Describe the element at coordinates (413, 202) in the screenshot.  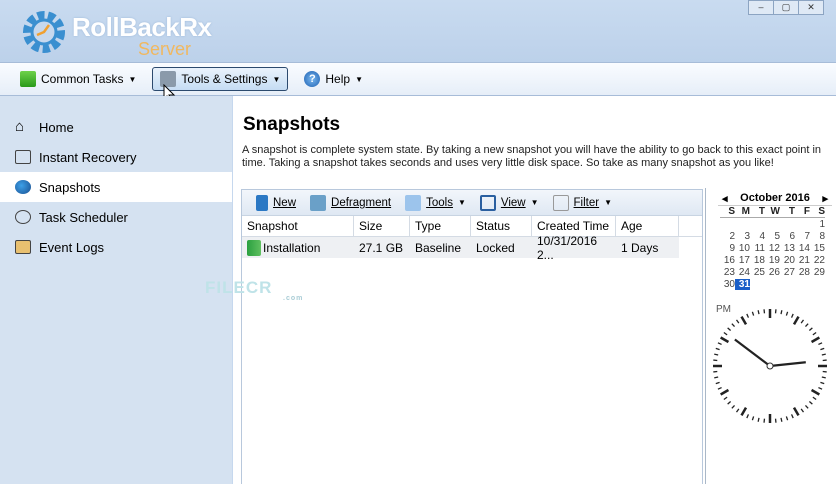
I see `tools-icon` at that location.